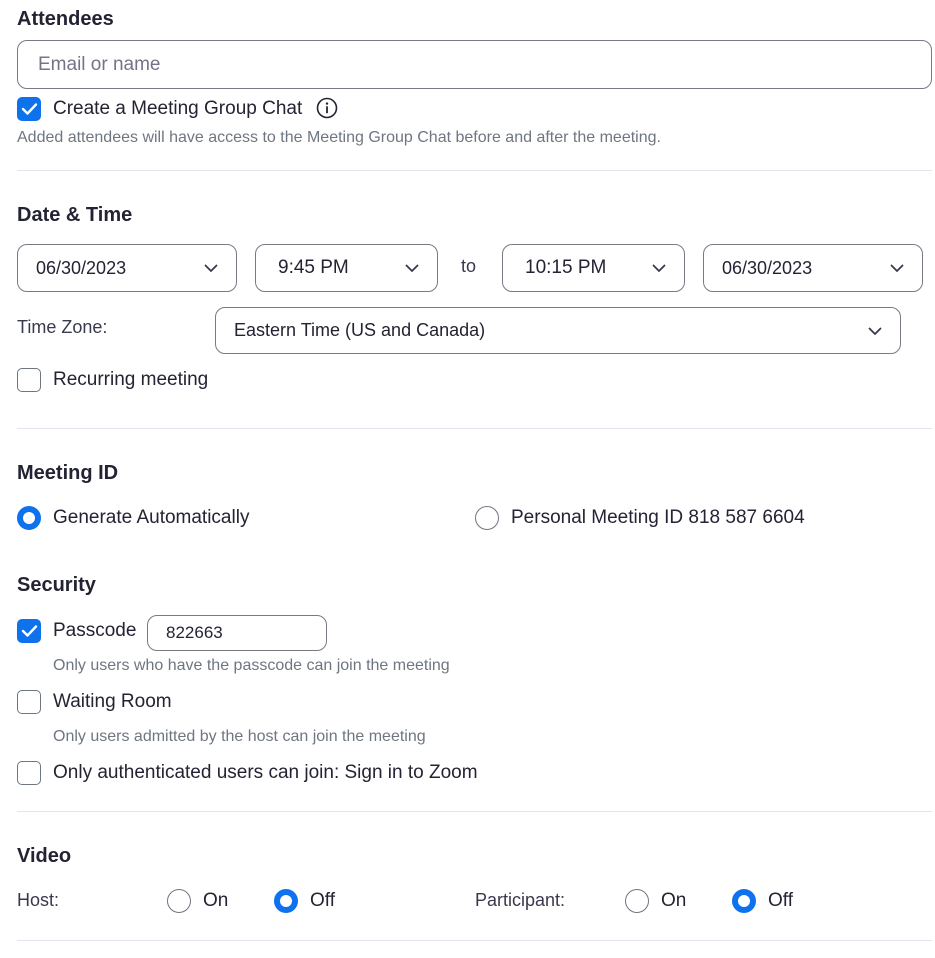  What do you see at coordinates (29, 773) in the screenshot?
I see `authenticated-users-checkbox` at bounding box center [29, 773].